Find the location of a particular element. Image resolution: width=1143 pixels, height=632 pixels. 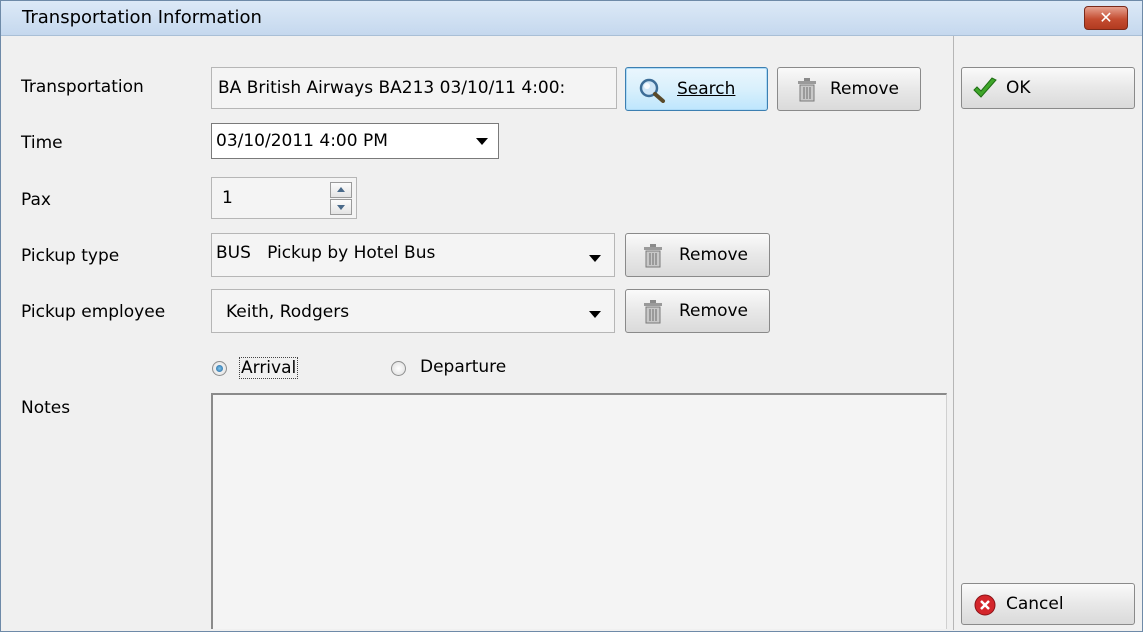

transportation-field: BA British Airways BA213 03/10/11 4:00: is located at coordinates (414, 88).